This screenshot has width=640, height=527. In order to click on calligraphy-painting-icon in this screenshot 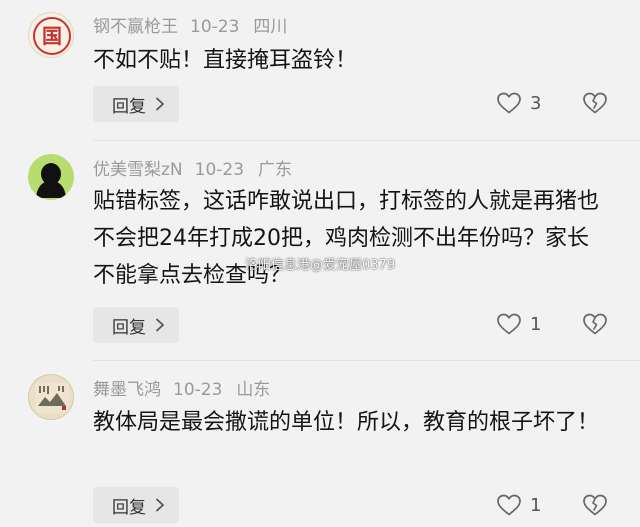, I will do `click(52, 398)`.